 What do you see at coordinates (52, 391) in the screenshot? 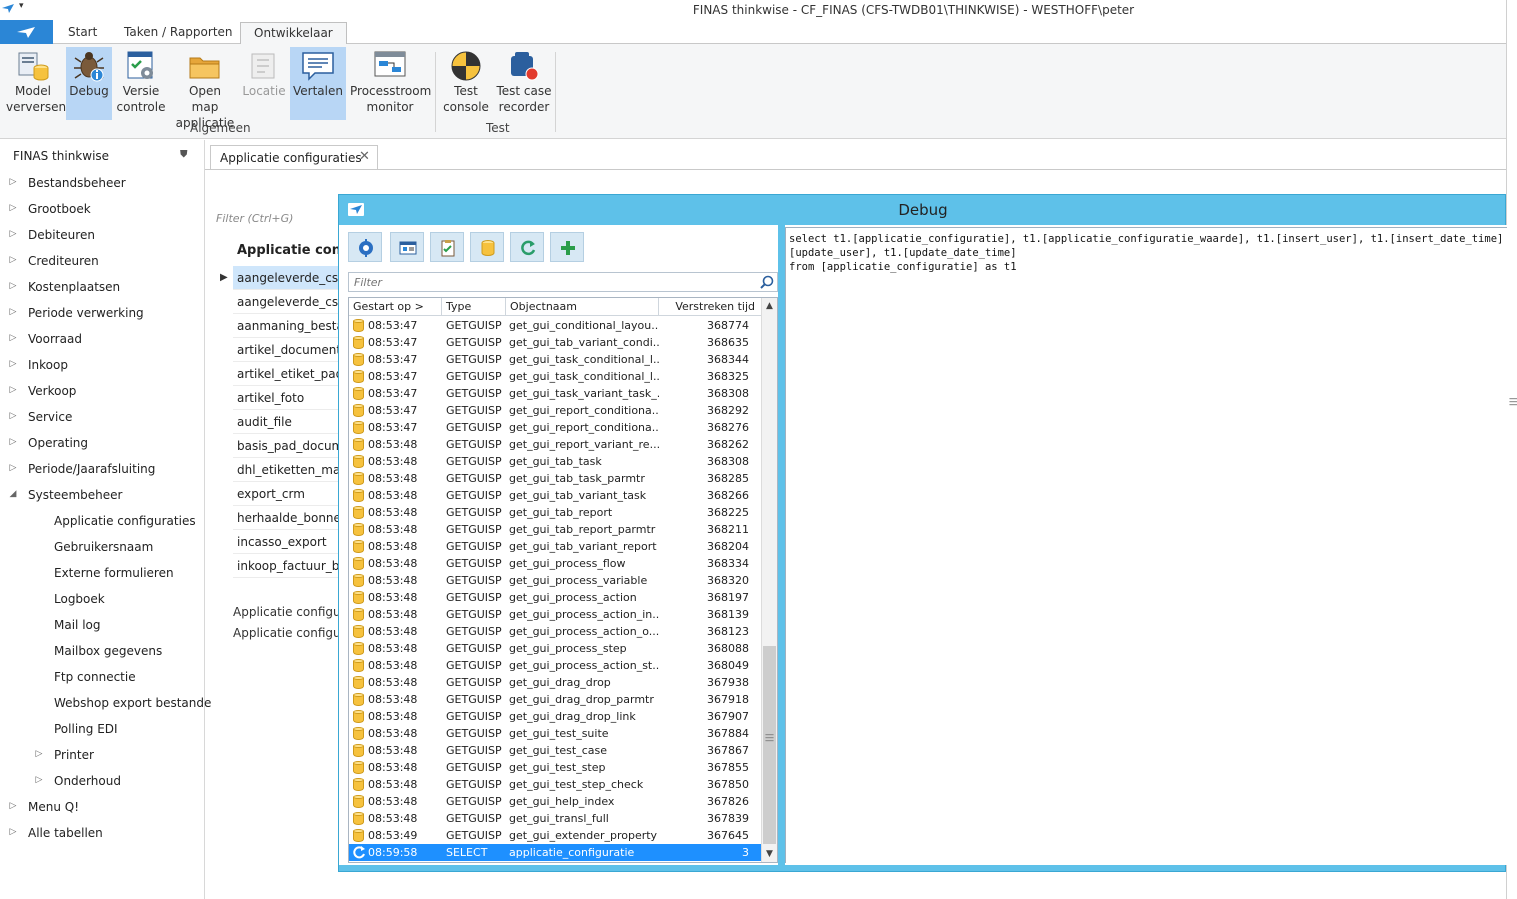
I see `nav-item: Verkoop` at bounding box center [52, 391].